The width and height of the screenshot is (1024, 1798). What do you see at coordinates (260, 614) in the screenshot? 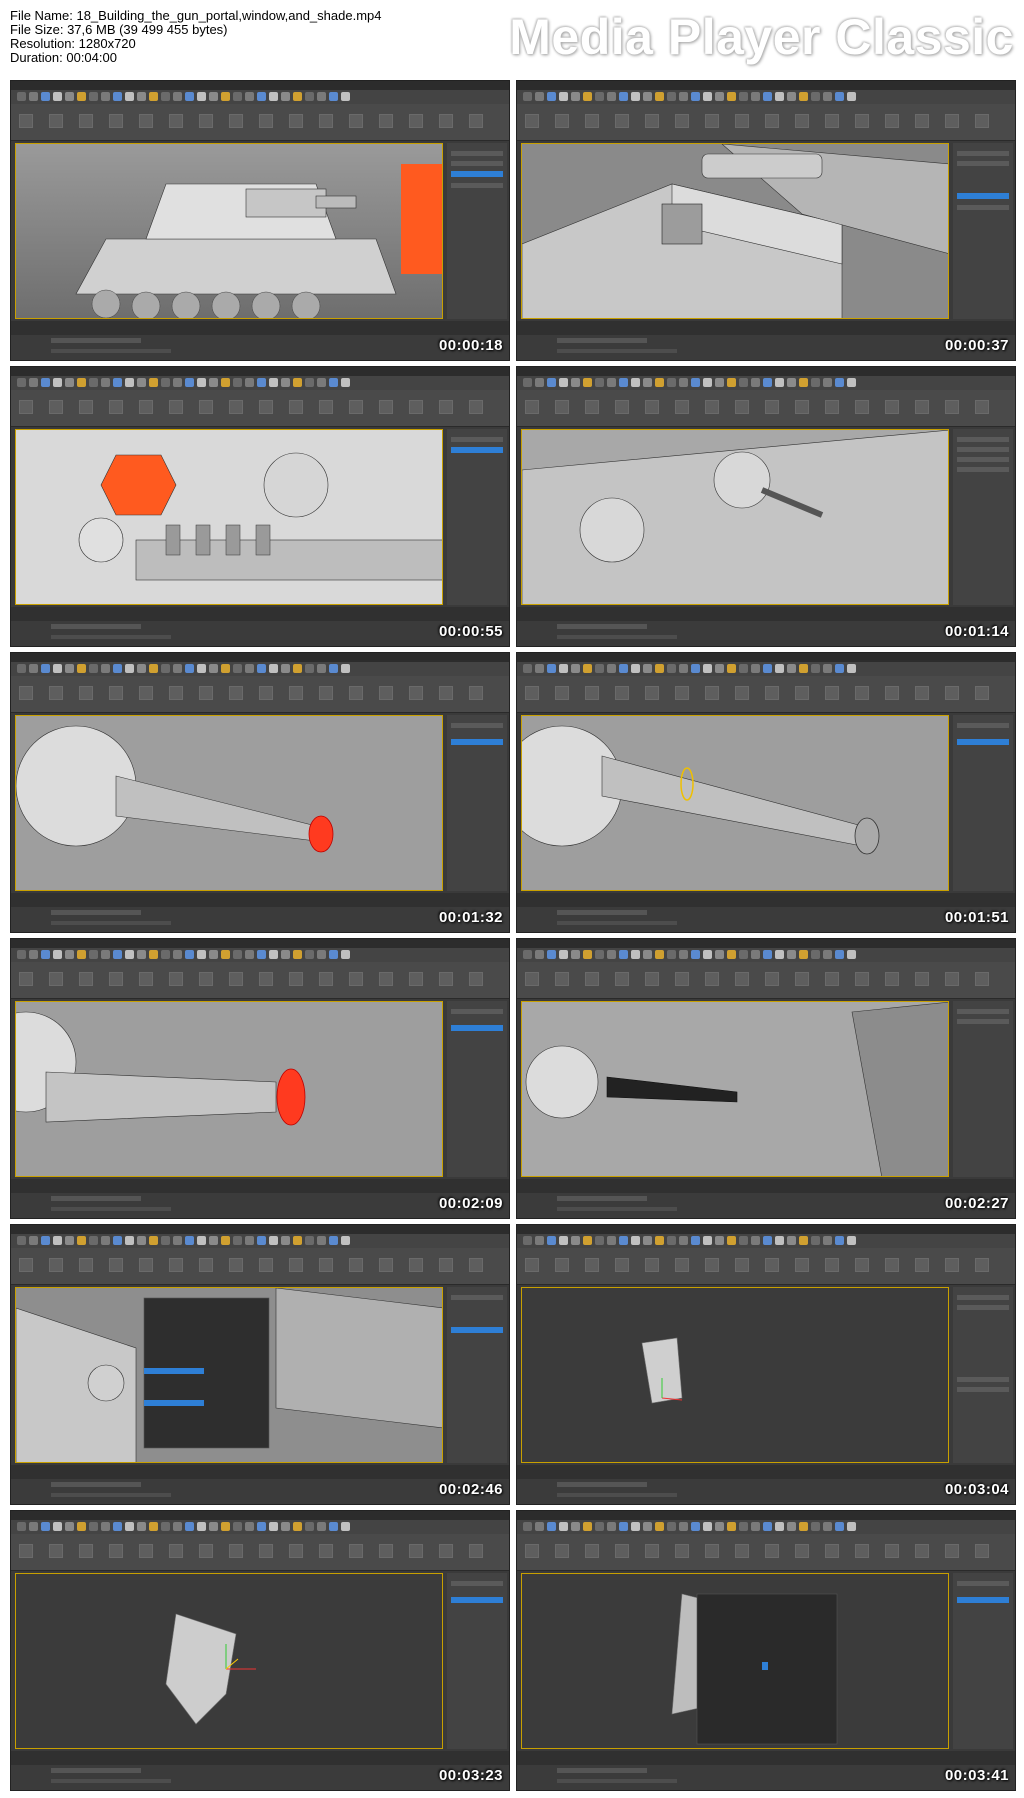
I see `time-slider` at bounding box center [260, 614].